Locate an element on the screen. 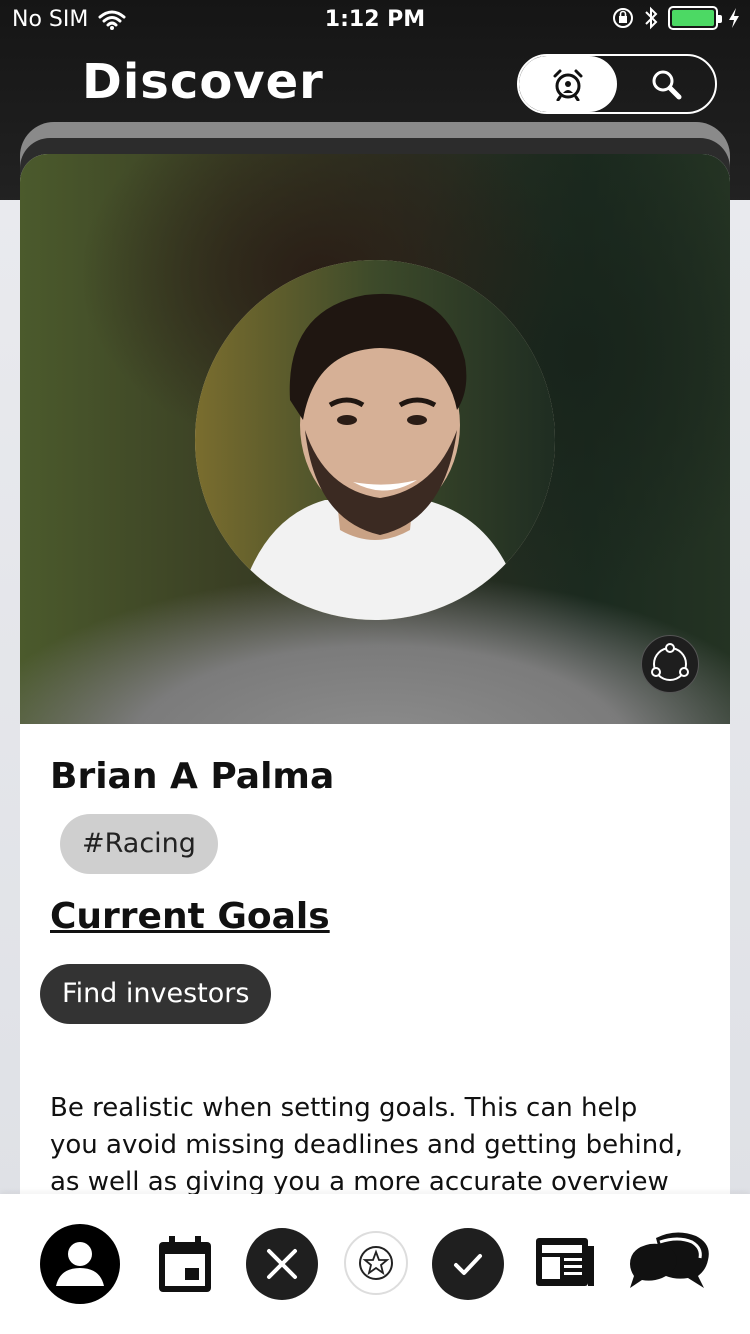 The image size is (750, 1334). bluetooth-icon is located at coordinates (651, 18).